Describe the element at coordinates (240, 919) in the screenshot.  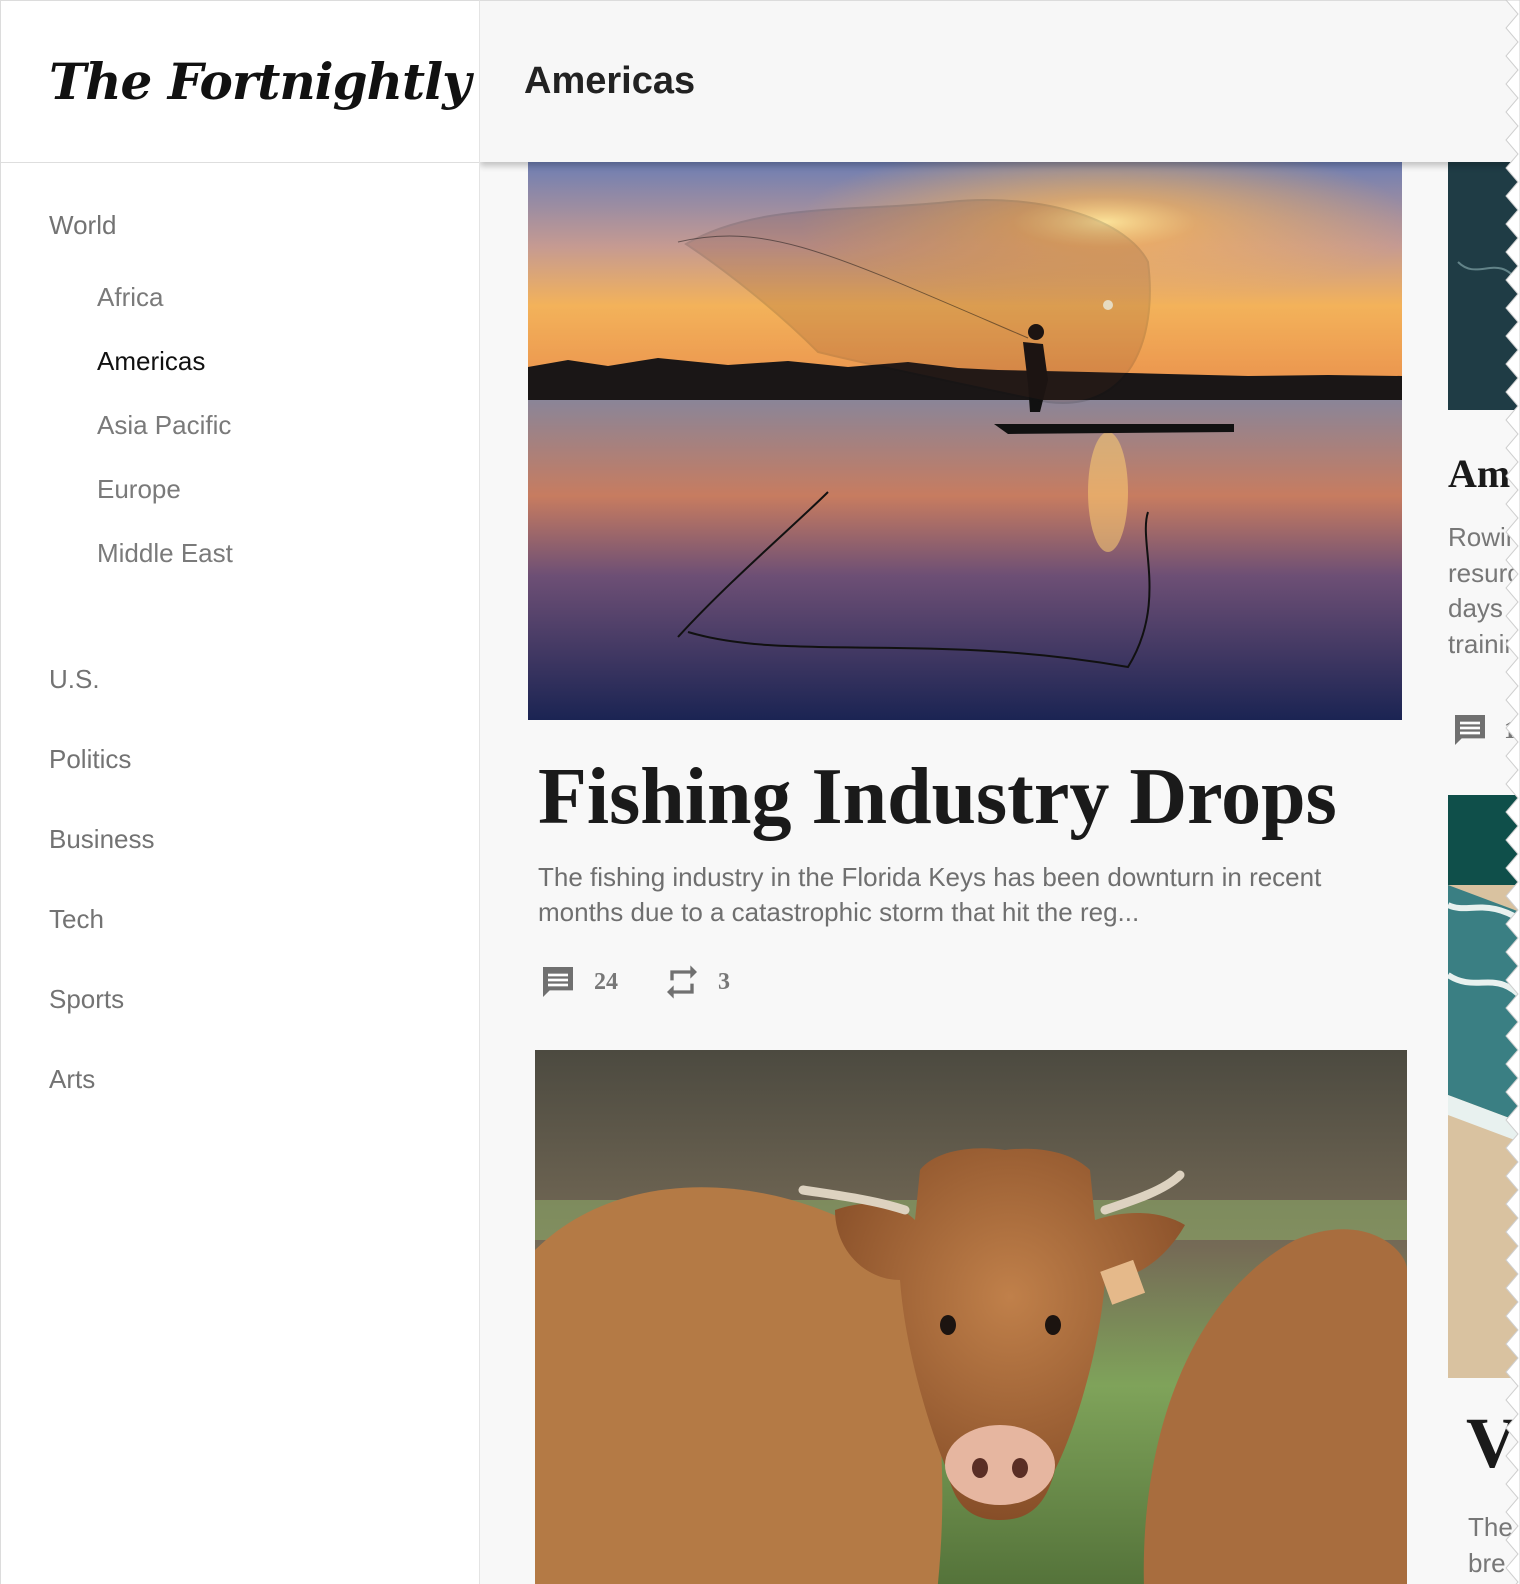
I see `sidebar-item-tech: Tech` at that location.